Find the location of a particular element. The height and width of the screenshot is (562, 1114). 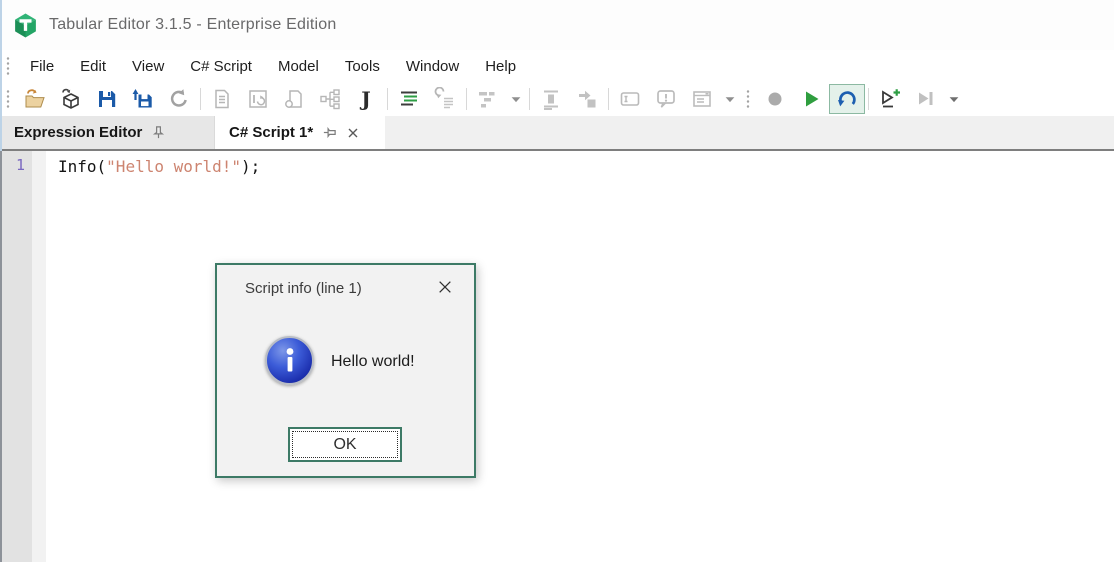

message-bubble-icon is located at coordinates (666, 99).